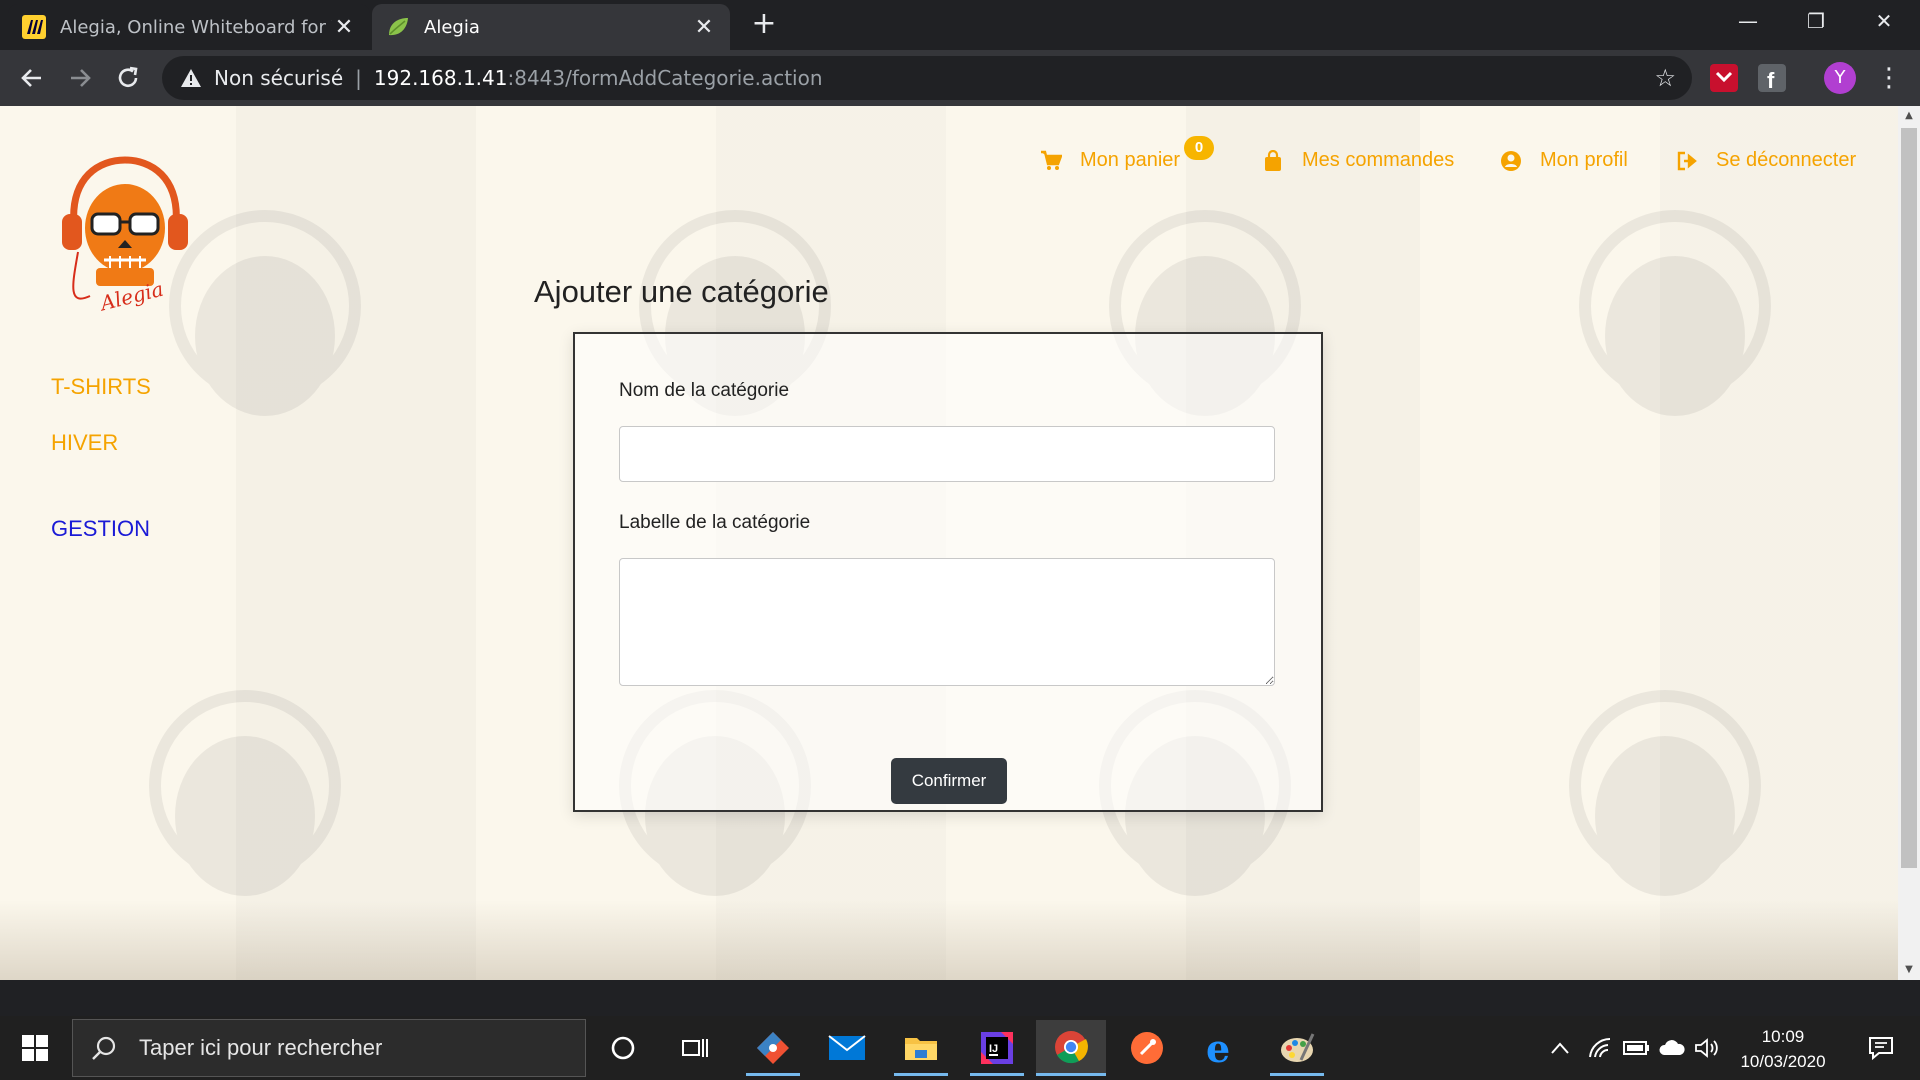 This screenshot has height=1080, width=1920. What do you see at coordinates (1511, 160) in the screenshot?
I see `user-circle-icon` at bounding box center [1511, 160].